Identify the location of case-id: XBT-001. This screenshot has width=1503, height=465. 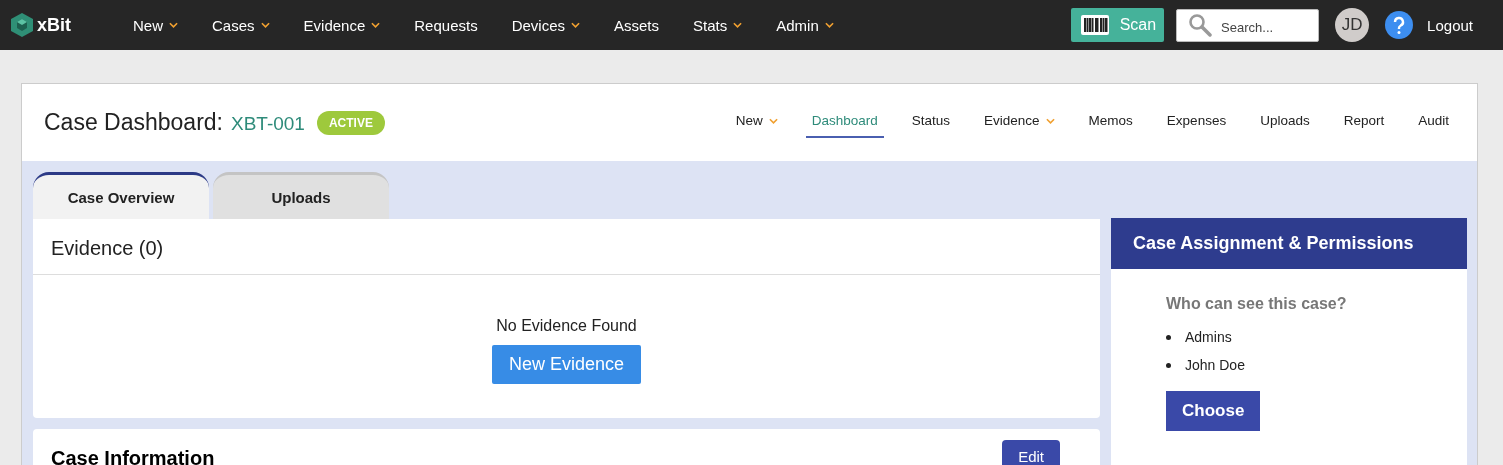
(268, 124).